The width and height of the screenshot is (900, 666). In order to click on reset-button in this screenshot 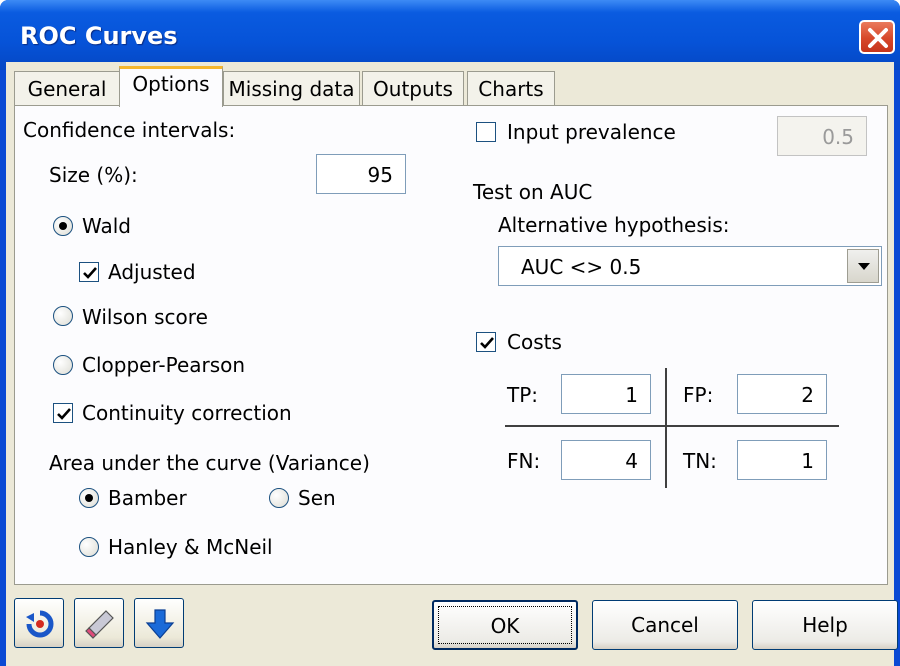, I will do `click(39, 623)`.